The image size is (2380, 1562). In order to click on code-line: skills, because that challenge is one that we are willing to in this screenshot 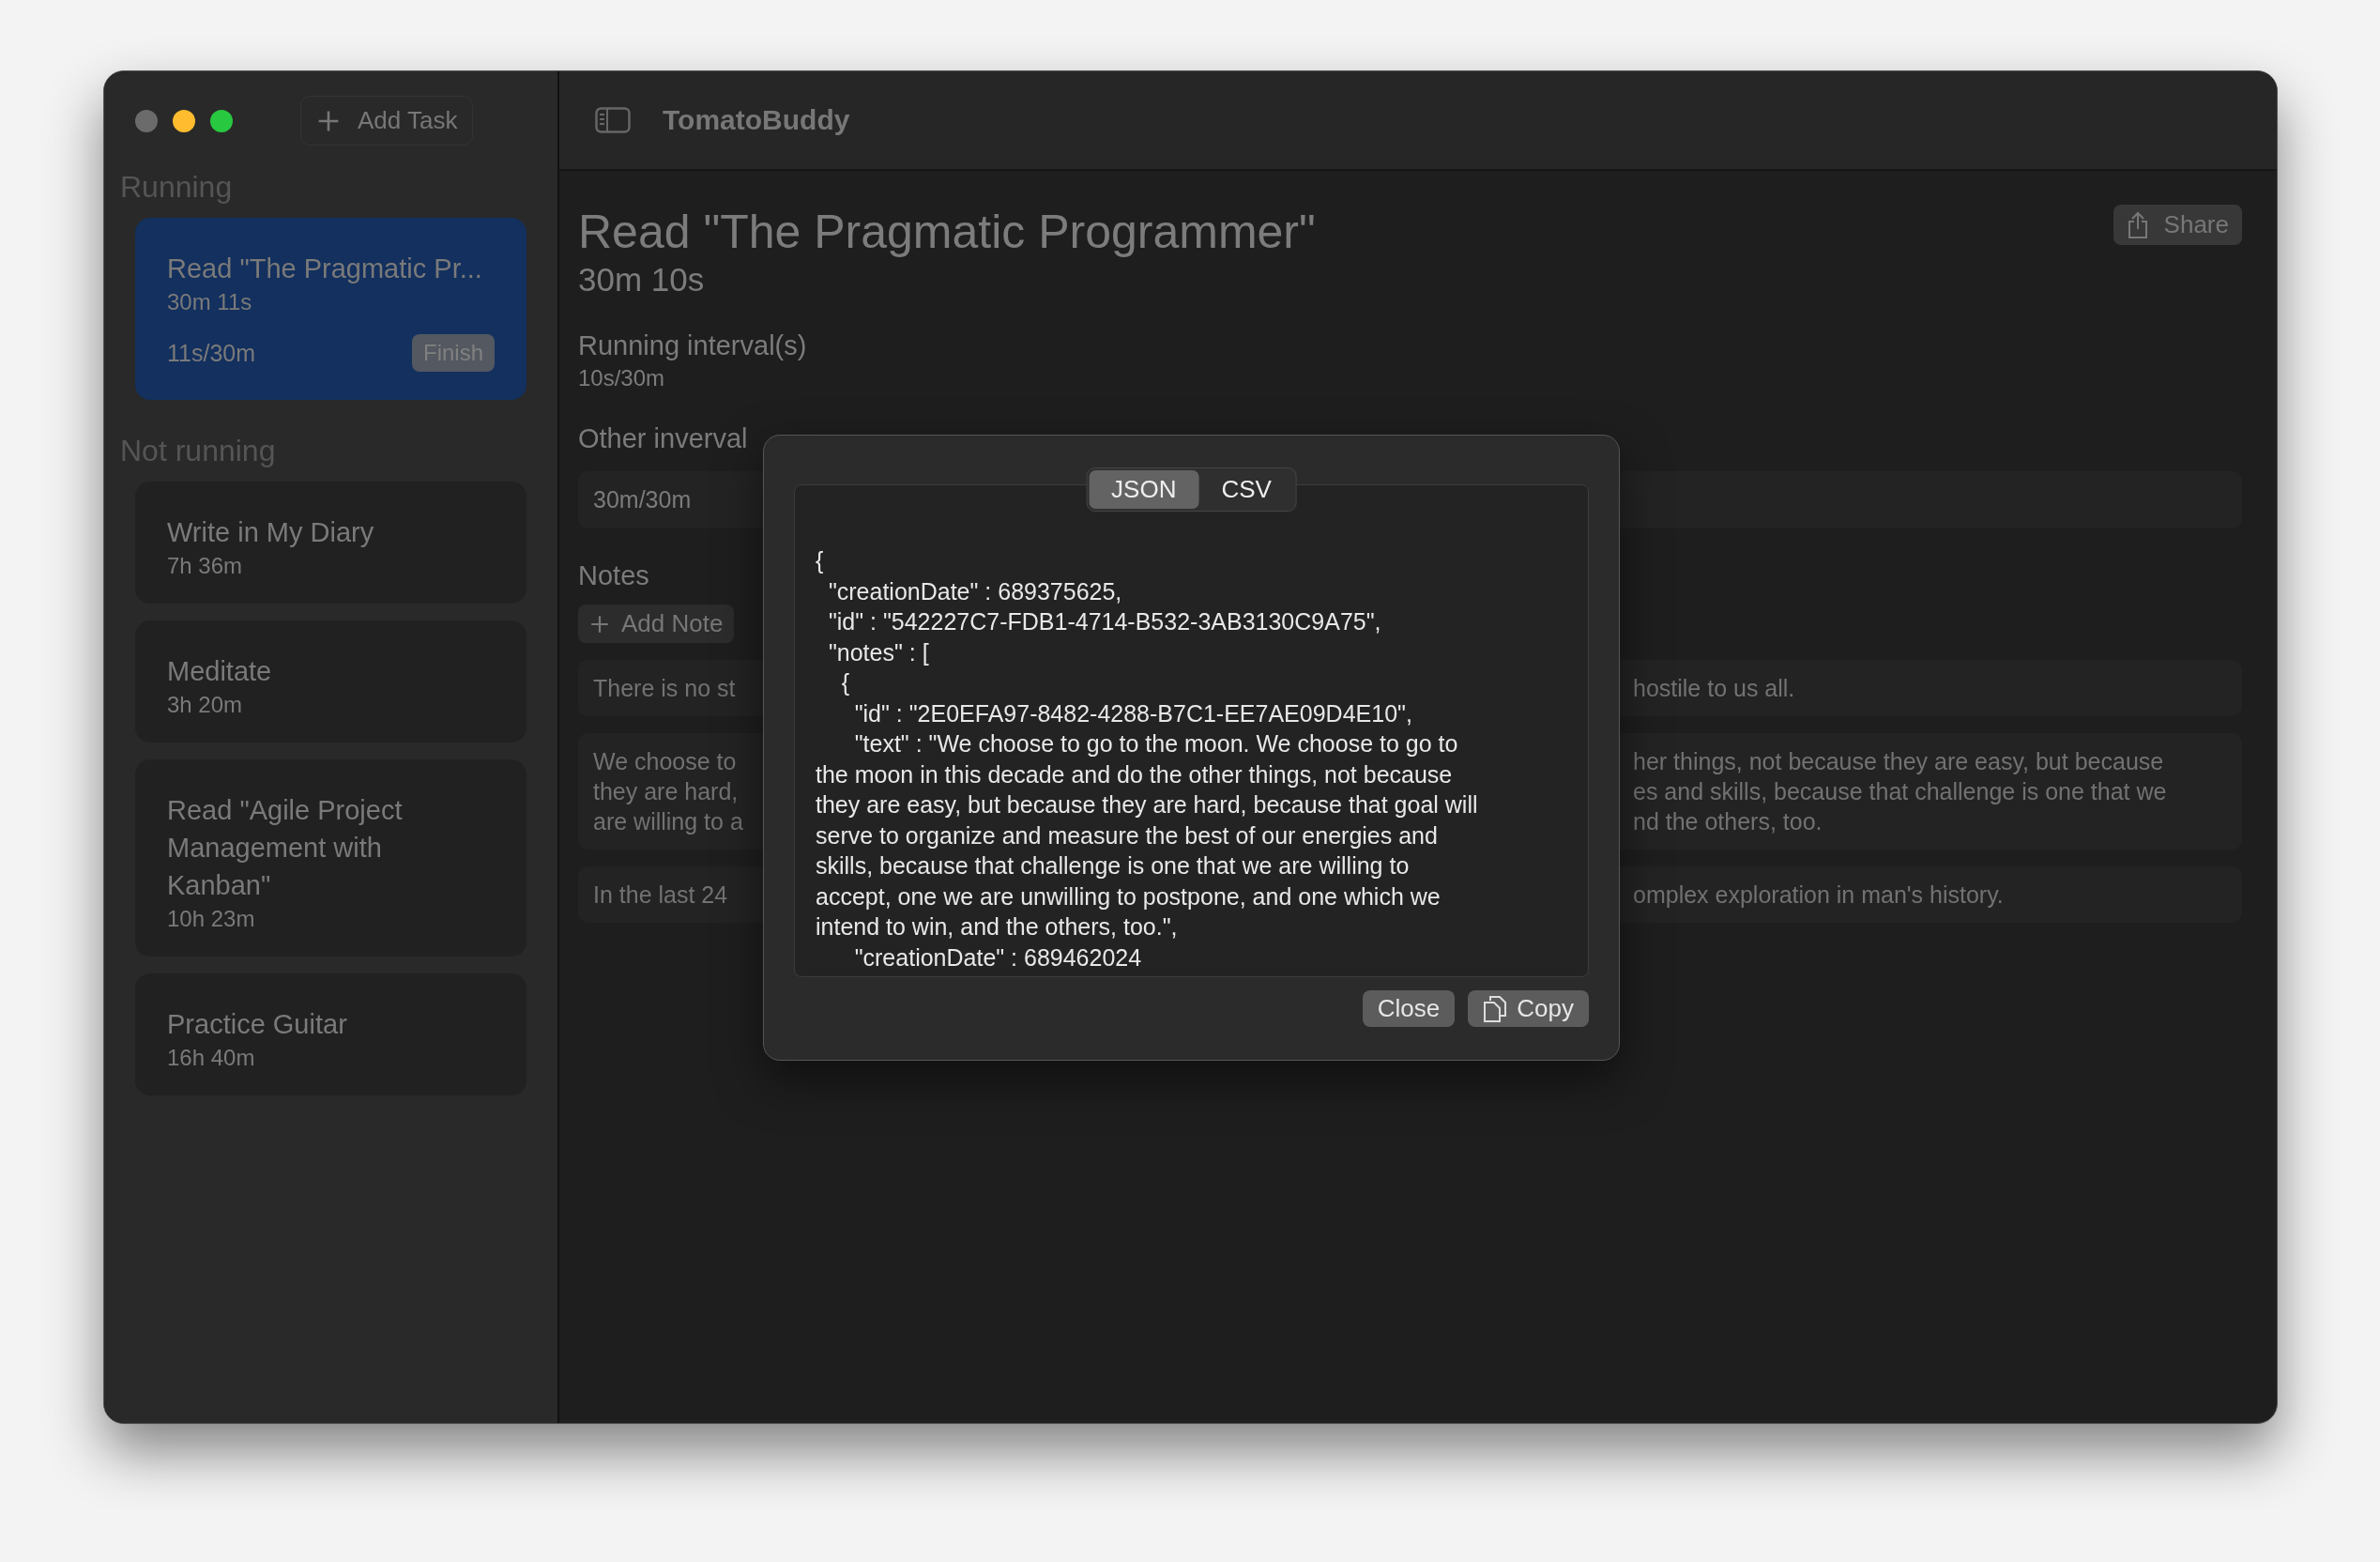, I will do `click(1113, 866)`.